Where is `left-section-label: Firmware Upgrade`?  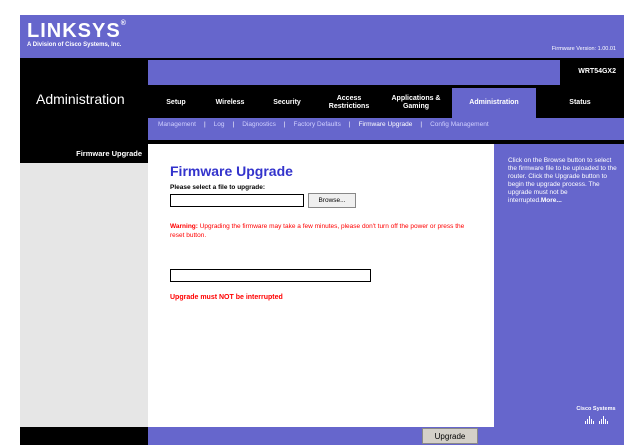 left-section-label: Firmware Upgrade is located at coordinates (109, 153).